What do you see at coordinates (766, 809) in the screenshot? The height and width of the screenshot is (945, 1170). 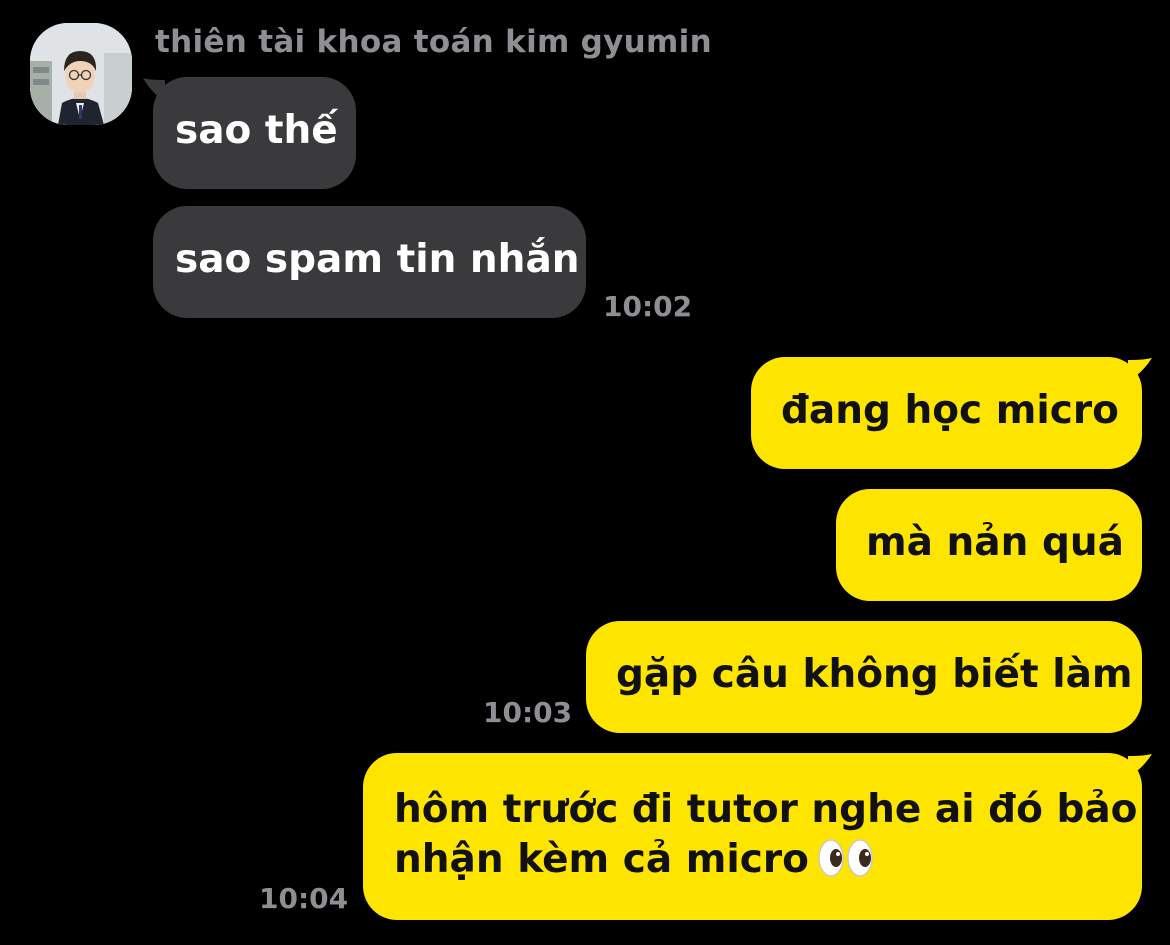 I see `message-text-line: hôm trước đi tutor nghe ai đó bảo` at bounding box center [766, 809].